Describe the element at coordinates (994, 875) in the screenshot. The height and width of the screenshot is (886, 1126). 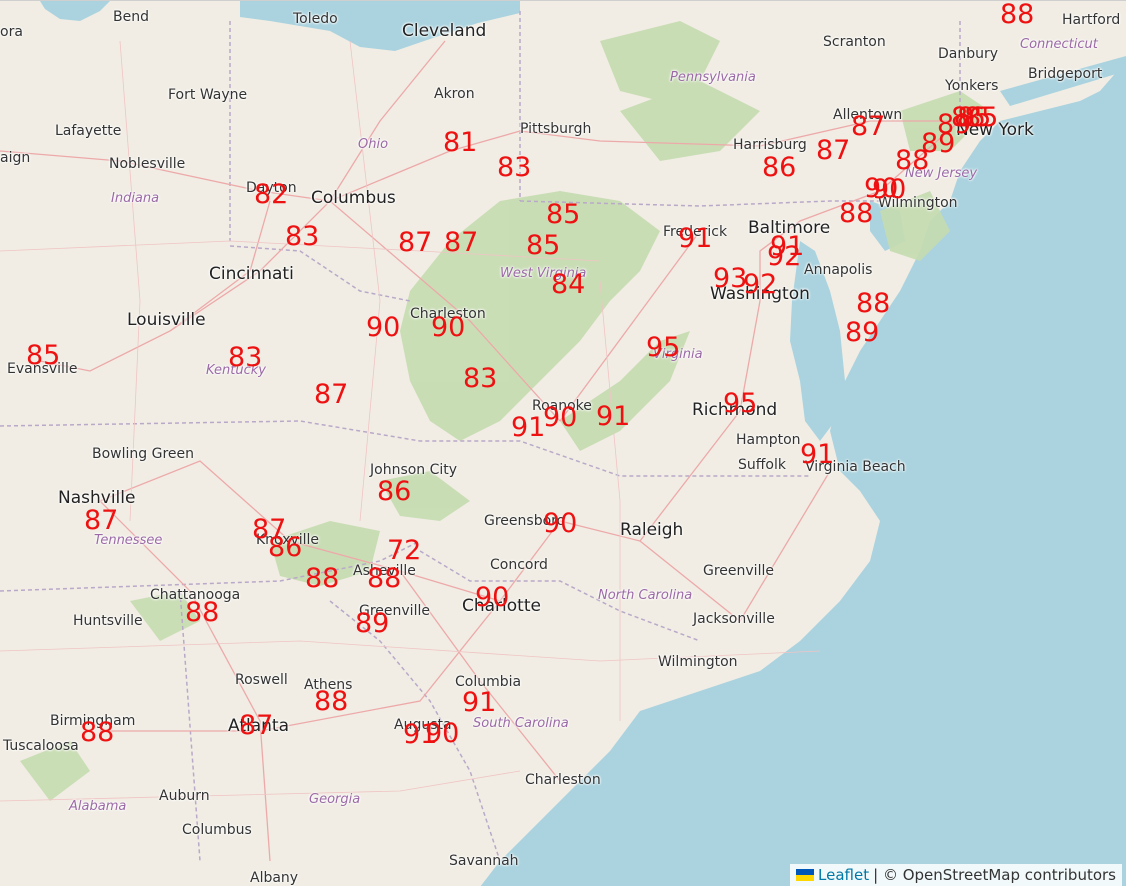
I see `osm-attribution-text: | © OpenStreetMap contributors` at that location.